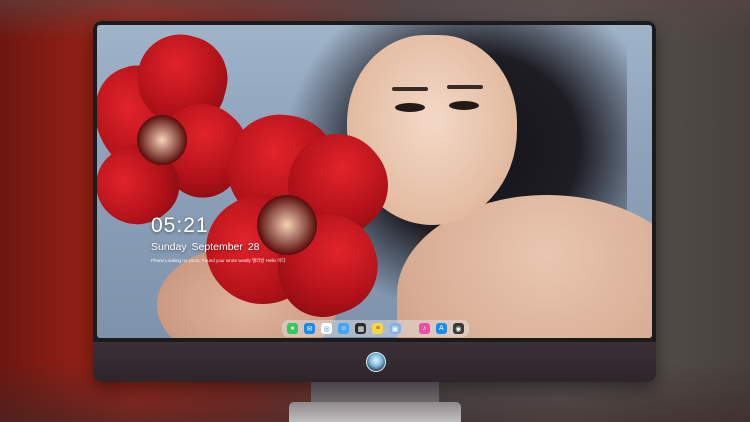 This screenshot has width=750, height=422. What do you see at coordinates (395, 328) in the screenshot?
I see `preview-icon: ▣` at bounding box center [395, 328].